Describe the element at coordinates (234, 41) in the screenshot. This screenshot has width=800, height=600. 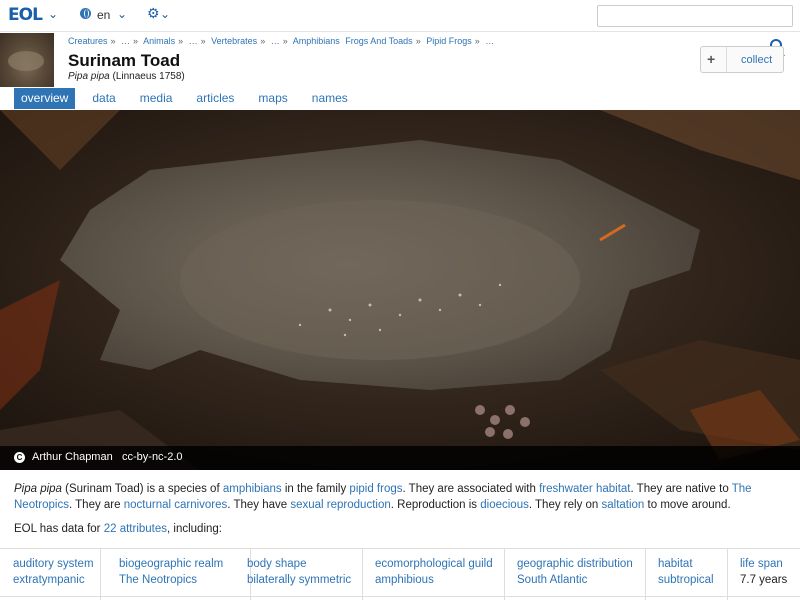
I see `breadcrumb-item: Vertebrates` at that location.